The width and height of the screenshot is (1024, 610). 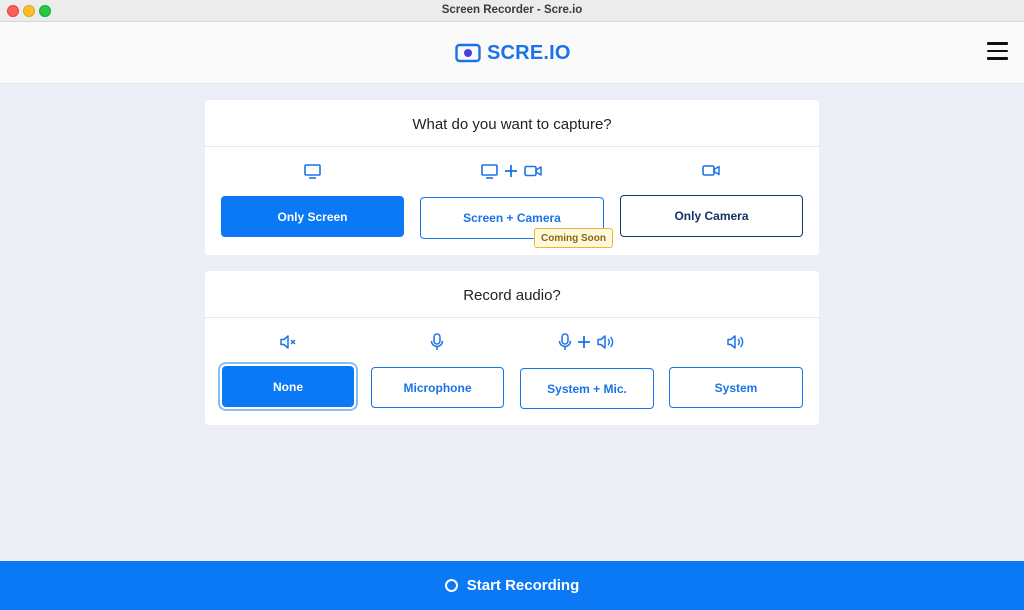 I want to click on screen-camera-label: Screen + Camera, so click(x=512, y=218).